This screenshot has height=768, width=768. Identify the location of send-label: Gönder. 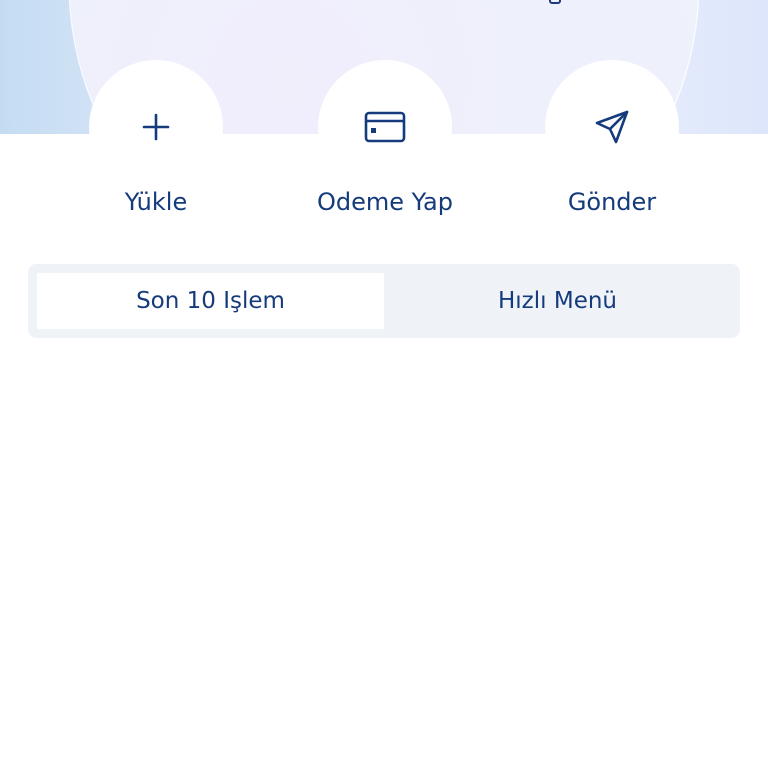
(612, 202).